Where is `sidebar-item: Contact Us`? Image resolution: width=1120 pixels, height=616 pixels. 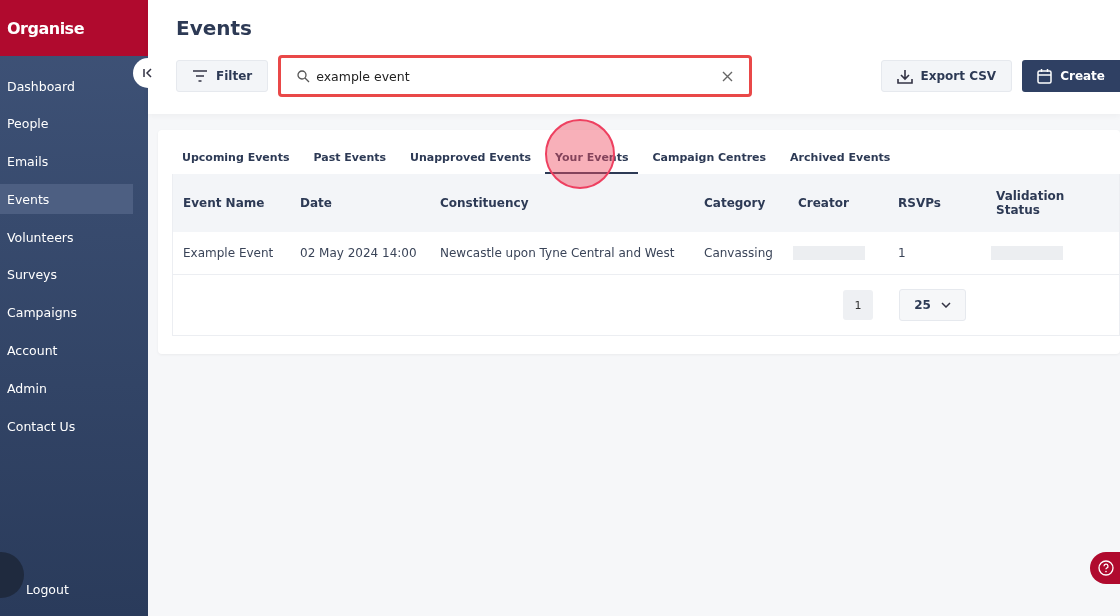
sidebar-item: Contact Us is located at coordinates (66, 426).